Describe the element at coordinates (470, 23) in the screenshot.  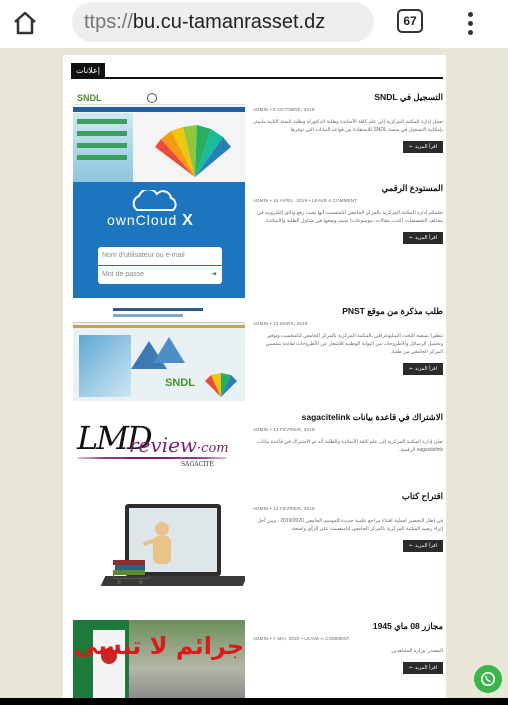
I see `overflow-menu-icon` at that location.